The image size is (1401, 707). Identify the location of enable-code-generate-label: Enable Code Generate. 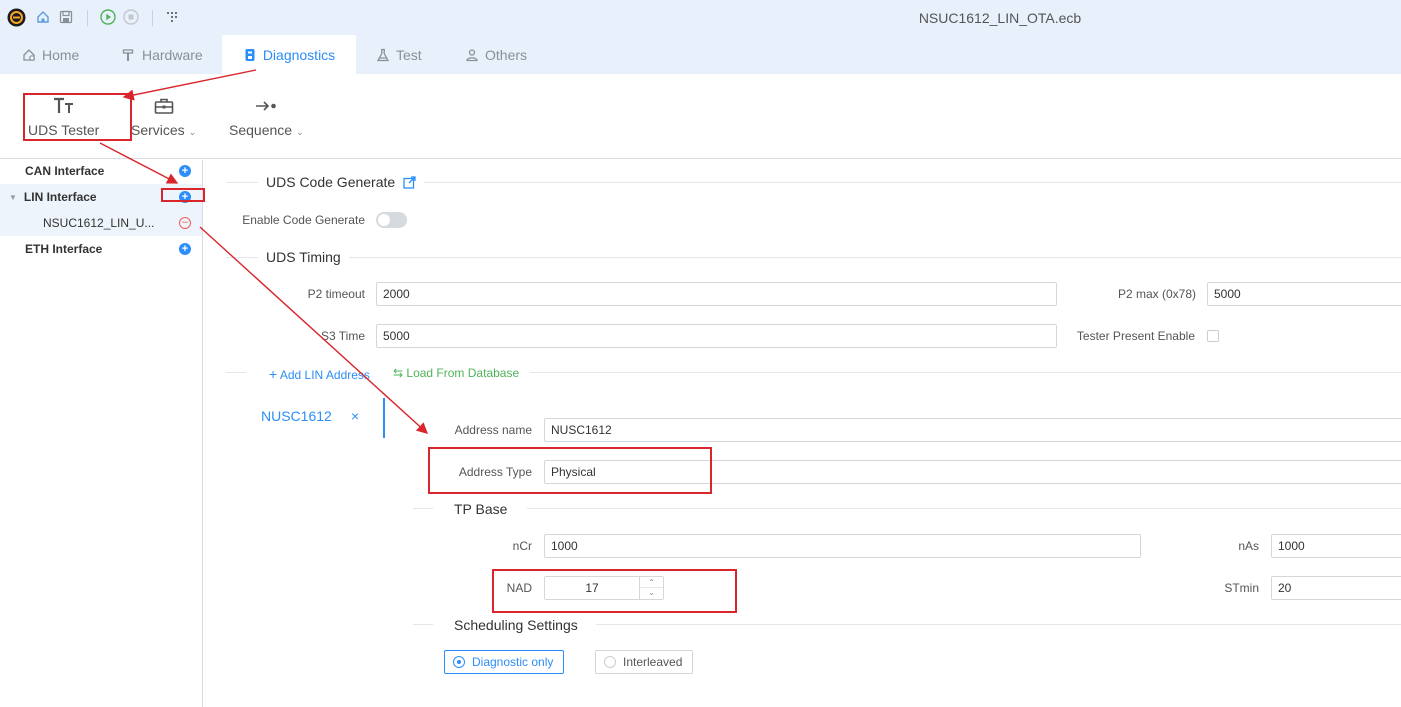
(303, 220).